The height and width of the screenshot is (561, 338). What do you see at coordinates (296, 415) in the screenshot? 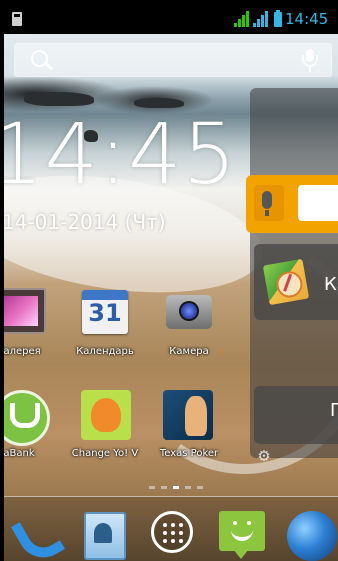
I see `side-widget: П` at bounding box center [296, 415].